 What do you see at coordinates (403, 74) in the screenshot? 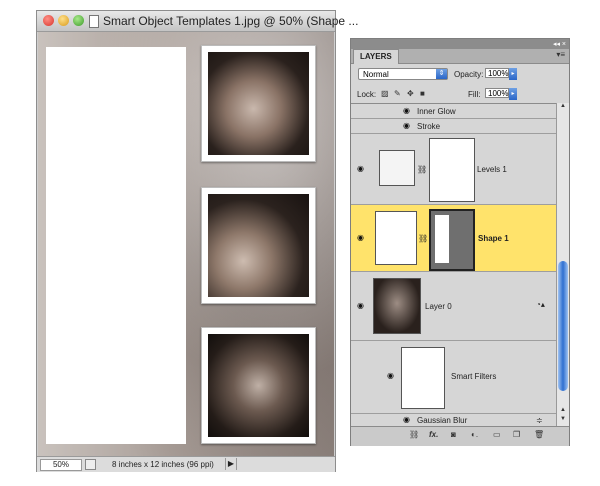
I see `blend-mode-select: Normal ⇕` at bounding box center [403, 74].